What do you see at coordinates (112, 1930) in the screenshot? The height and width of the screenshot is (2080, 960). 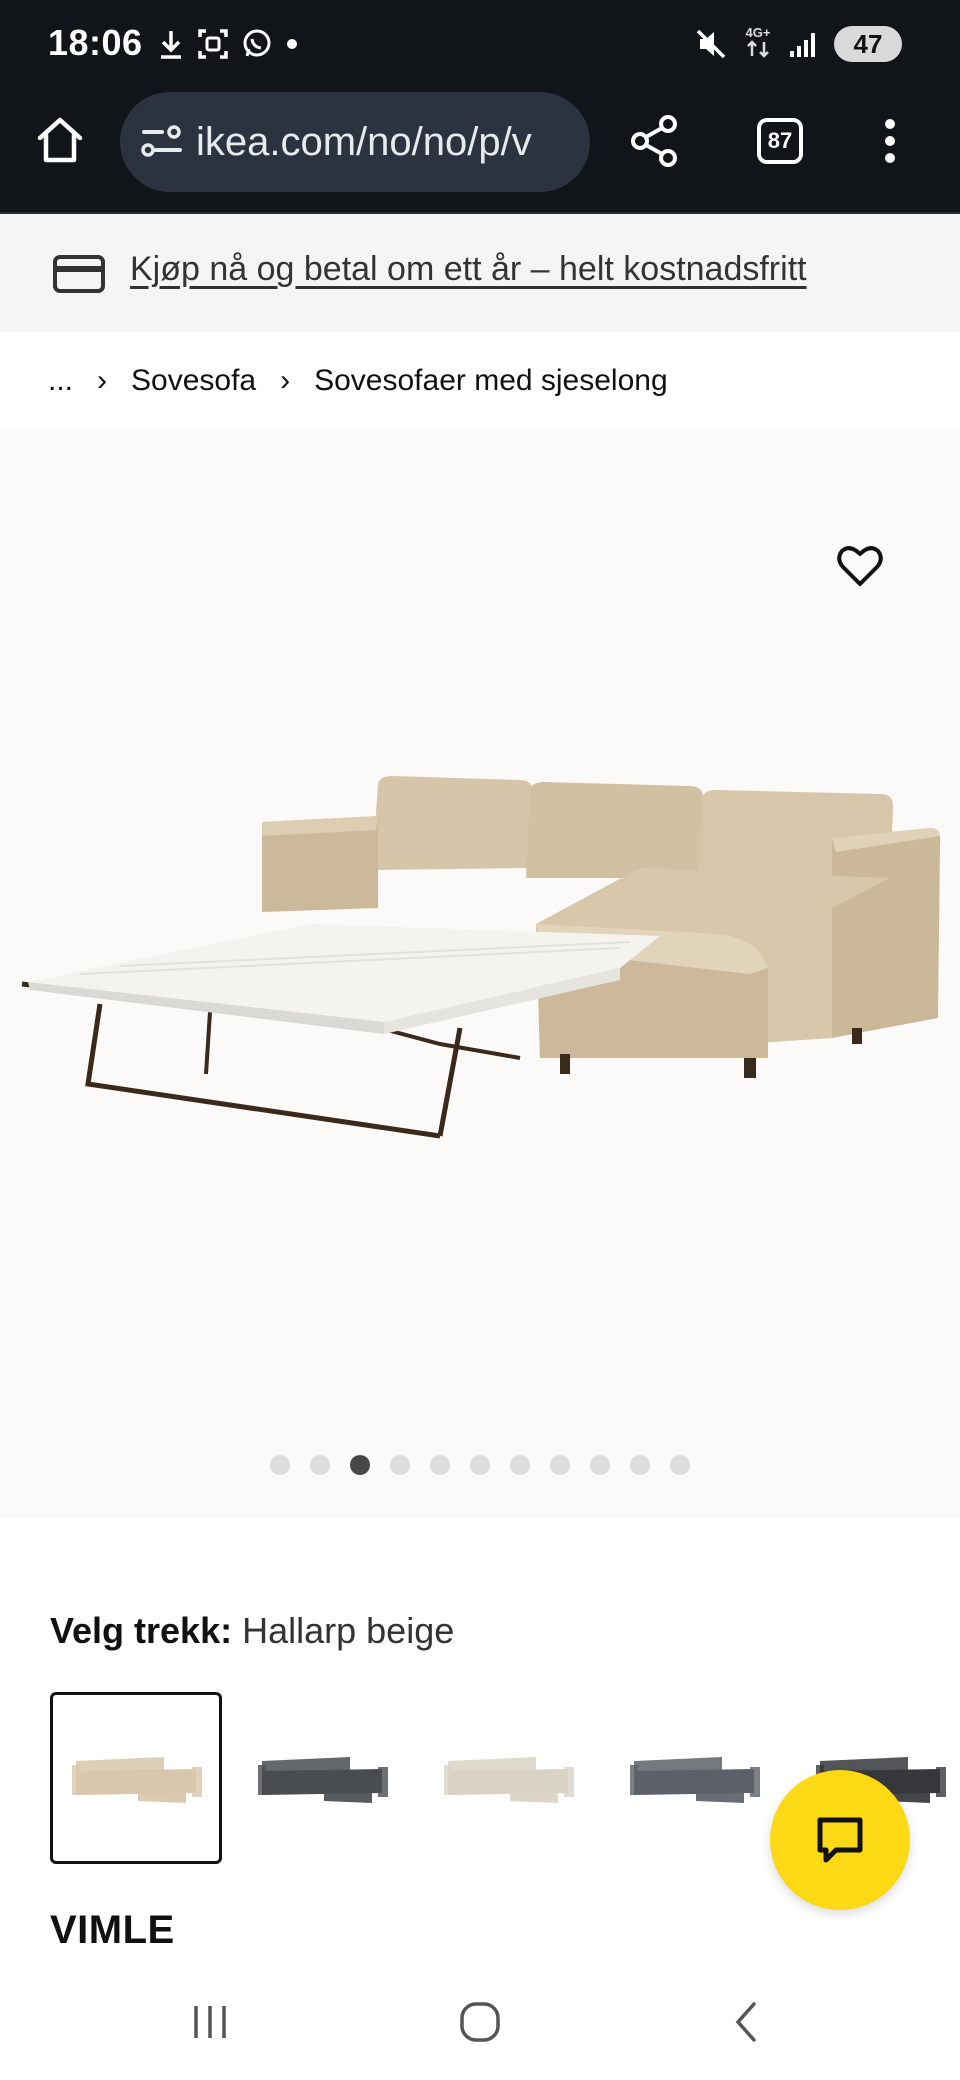 I see `product-name: VIMLE` at bounding box center [112, 1930].